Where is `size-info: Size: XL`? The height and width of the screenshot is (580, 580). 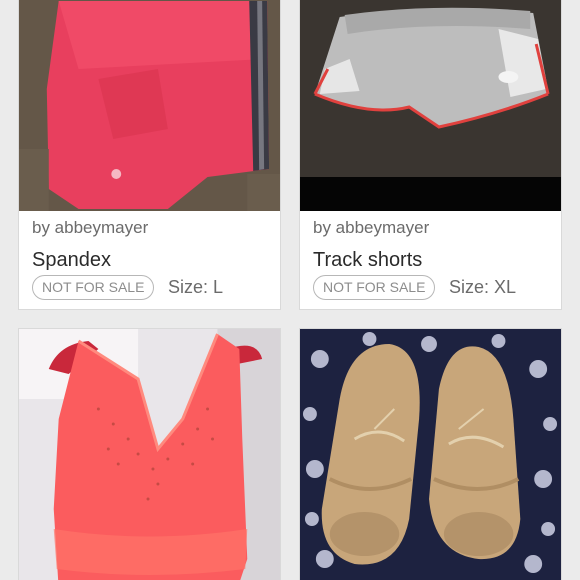 size-info: Size: XL is located at coordinates (482, 287).